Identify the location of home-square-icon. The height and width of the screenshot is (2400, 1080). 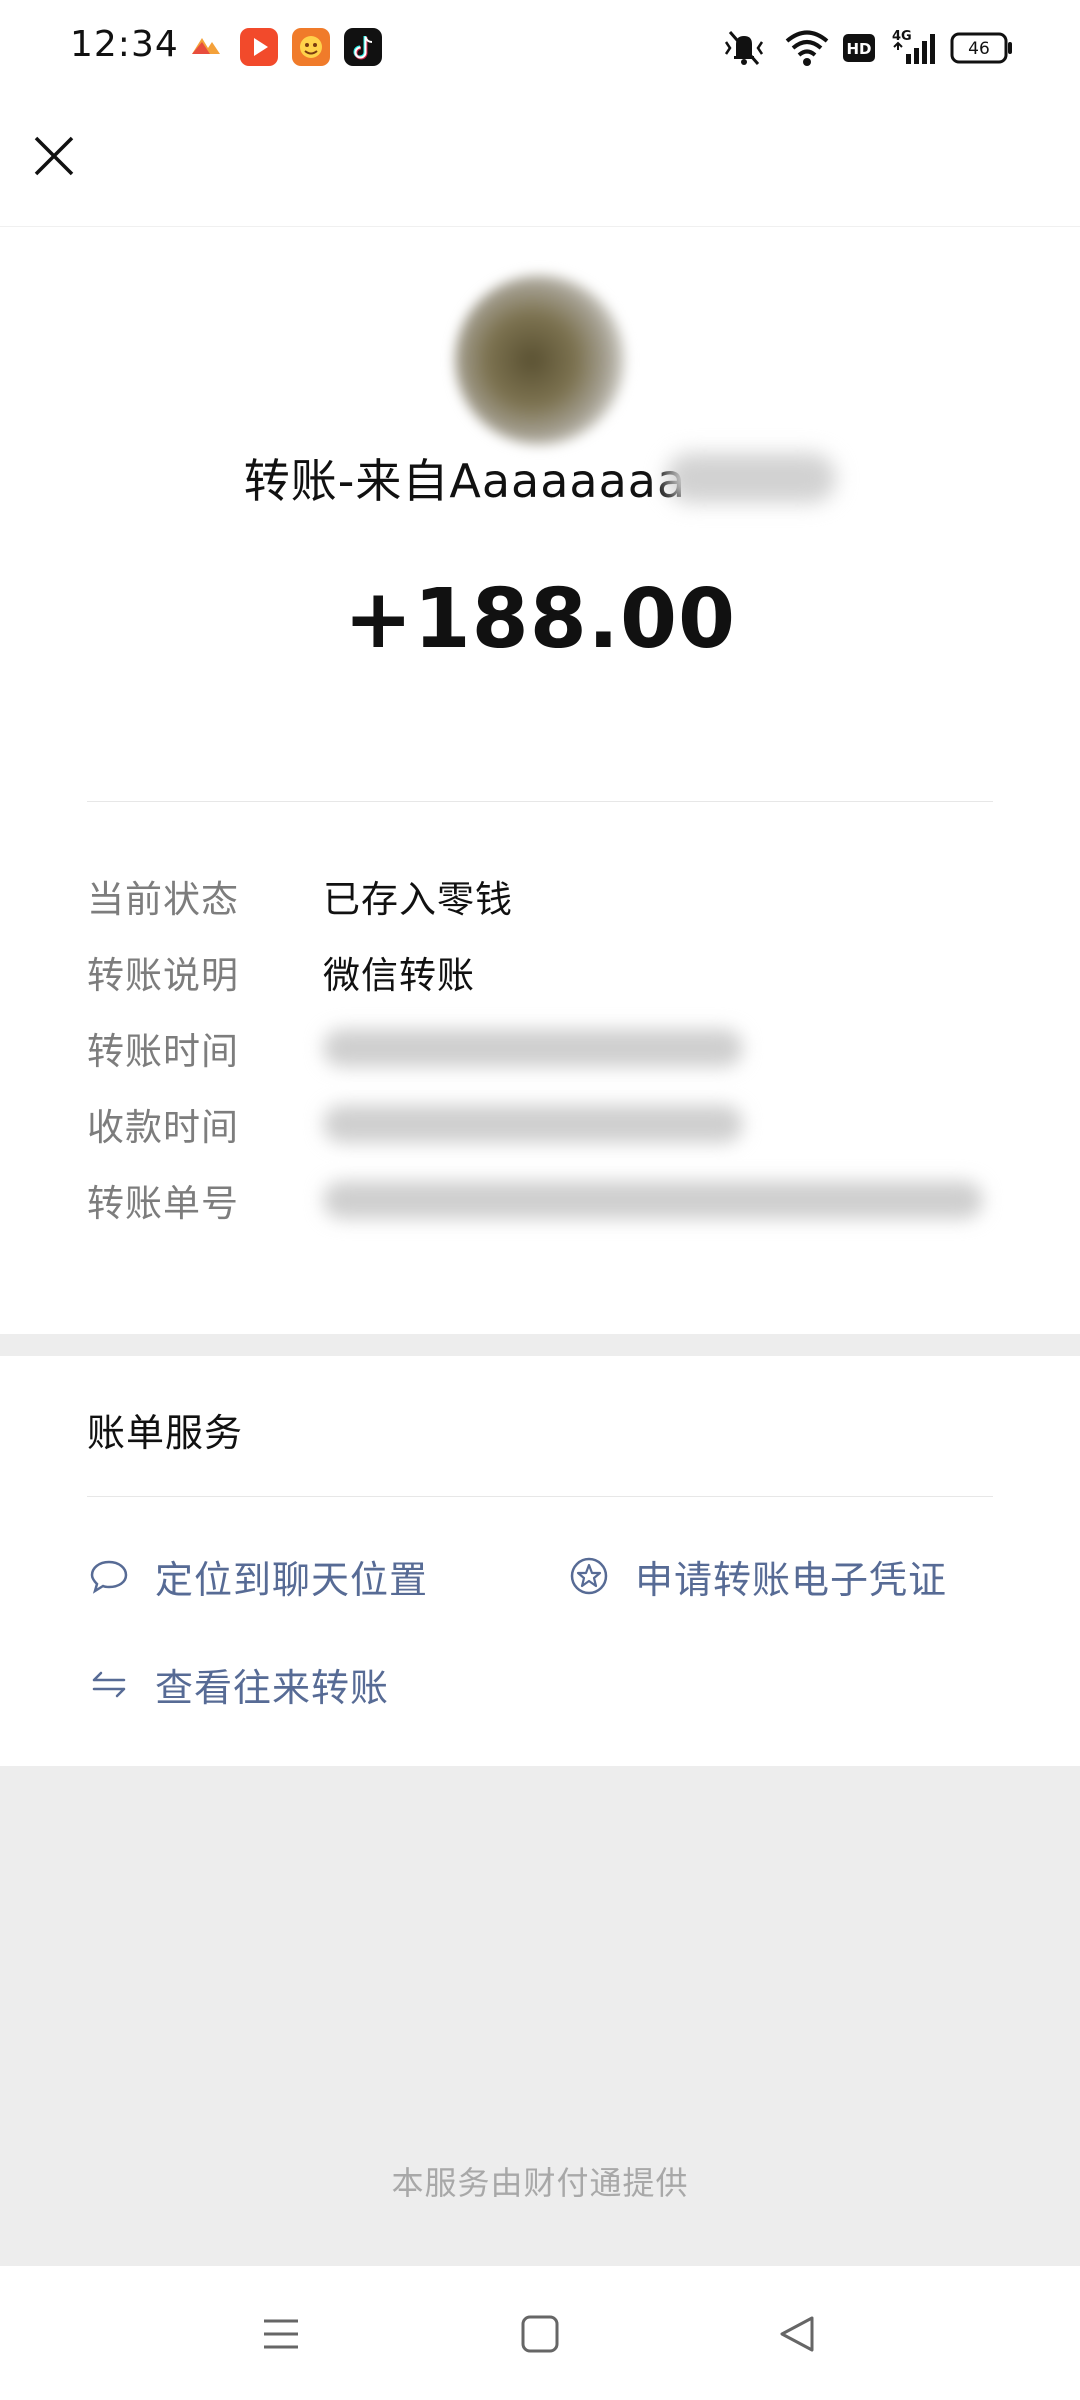
(540, 2334).